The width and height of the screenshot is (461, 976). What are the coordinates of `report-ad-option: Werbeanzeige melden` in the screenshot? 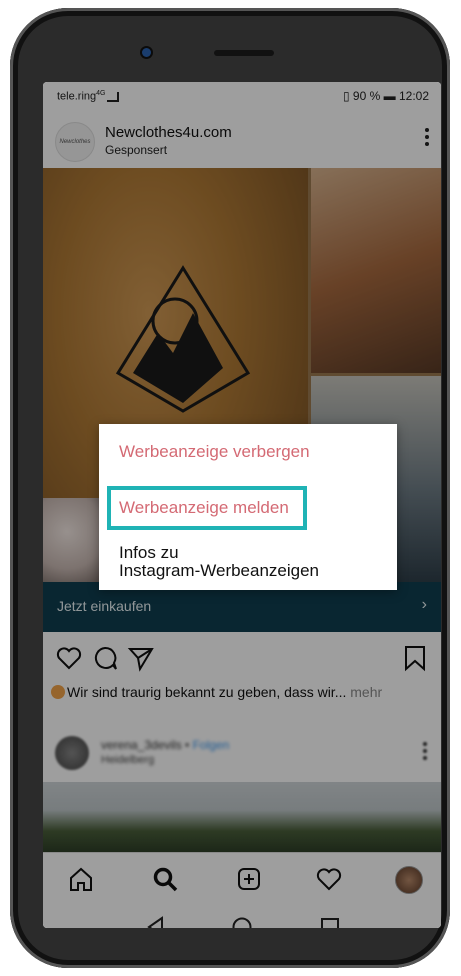 It's located at (204, 508).